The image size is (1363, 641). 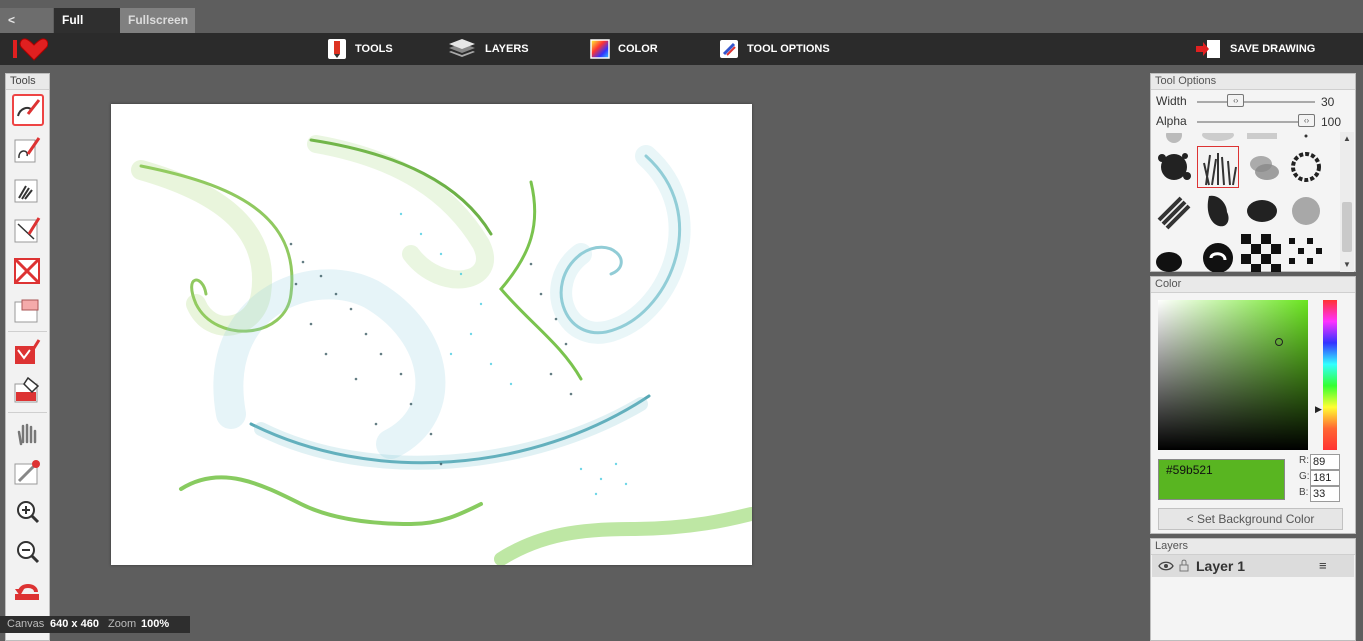 I want to click on brush-blot, so click(x=1218, y=211).